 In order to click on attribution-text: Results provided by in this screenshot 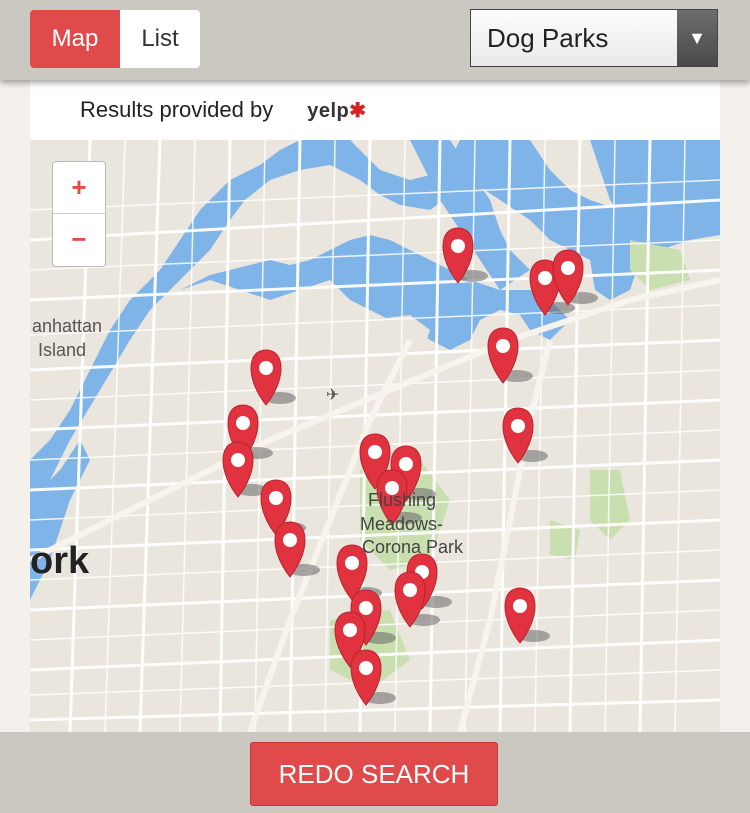, I will do `click(177, 109)`.